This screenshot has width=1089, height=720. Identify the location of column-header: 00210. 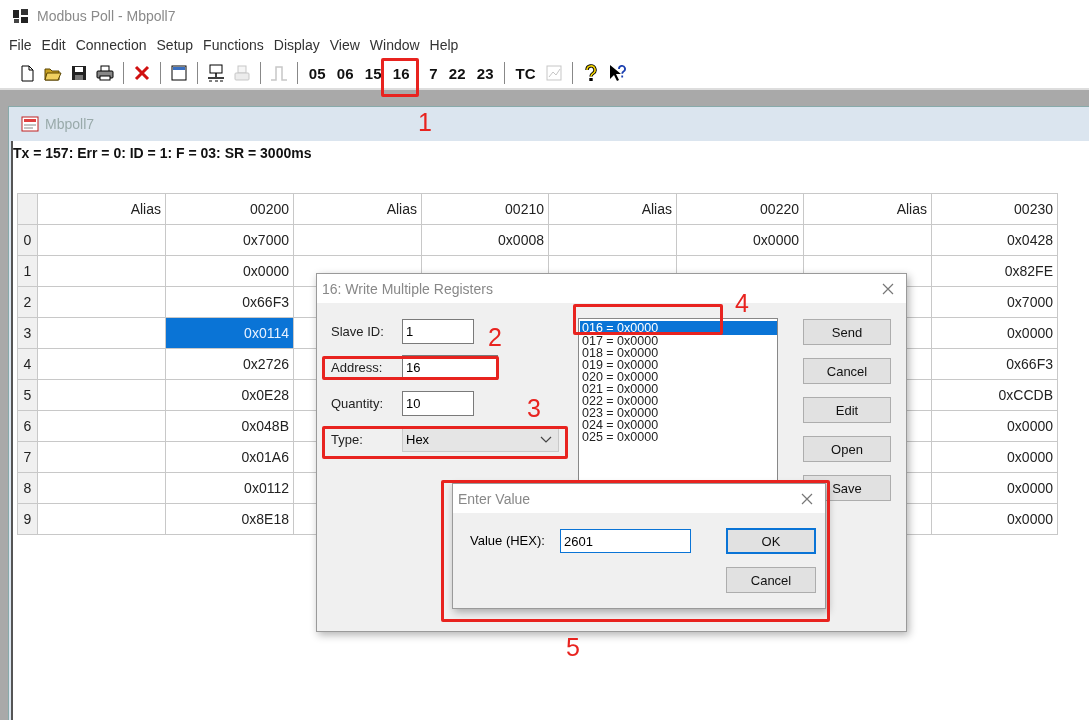
(485, 209).